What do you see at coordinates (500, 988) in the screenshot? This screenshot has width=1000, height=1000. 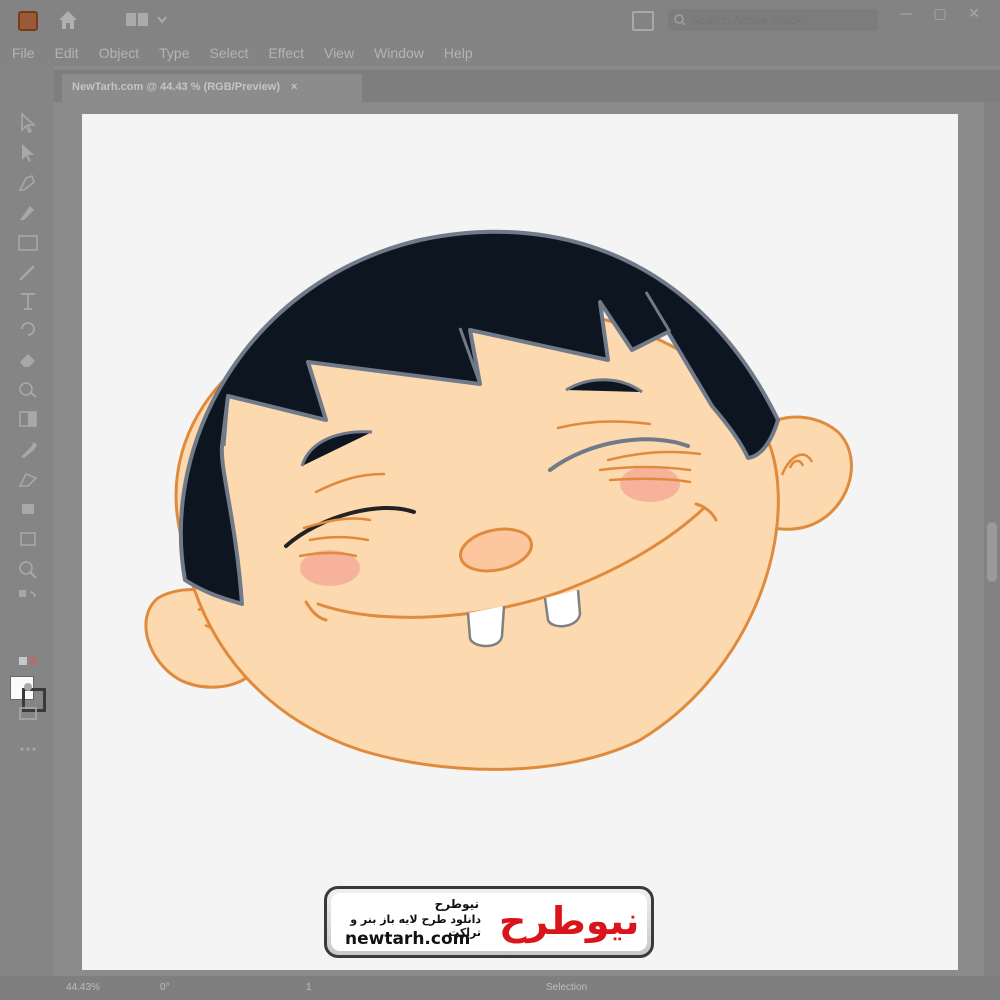 I see `status-bar: 44.43% 0° 1 Selection` at bounding box center [500, 988].